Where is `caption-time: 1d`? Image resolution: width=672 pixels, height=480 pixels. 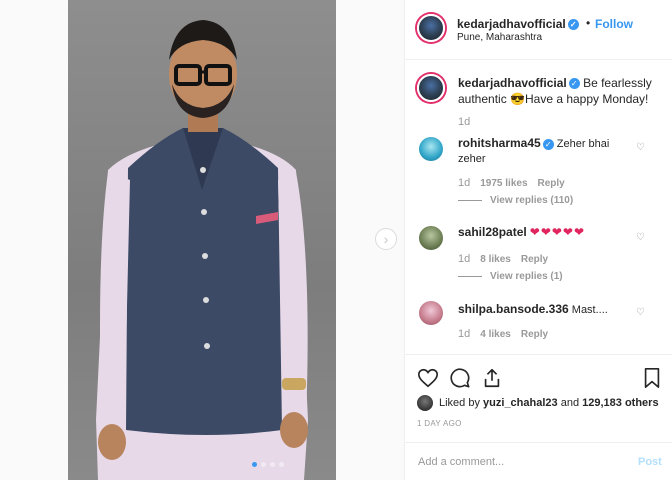
caption-time: 1d is located at coordinates (464, 122).